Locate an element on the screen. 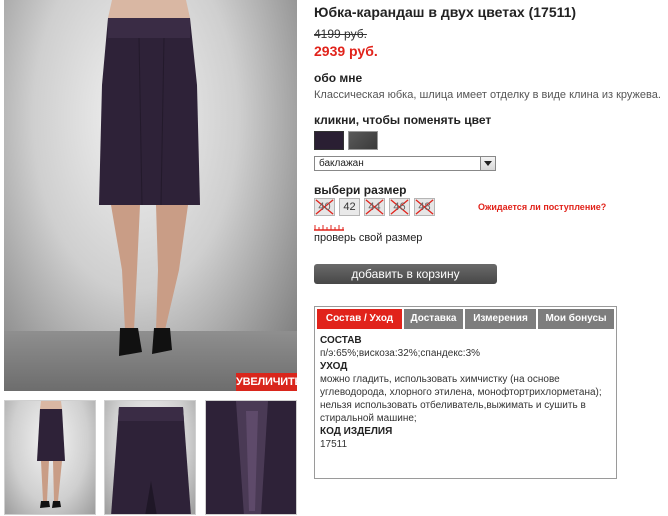 The height and width of the screenshot is (516, 668). tab-bonuses: Мои бонусы is located at coordinates (576, 319).